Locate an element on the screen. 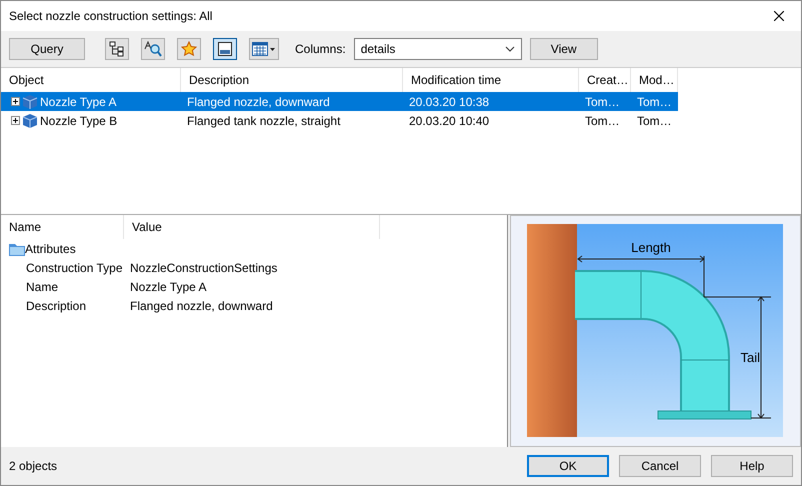 Image resolution: width=802 pixels, height=486 pixels. table-cell-text: 20.03.20 10:38 is located at coordinates (449, 102).